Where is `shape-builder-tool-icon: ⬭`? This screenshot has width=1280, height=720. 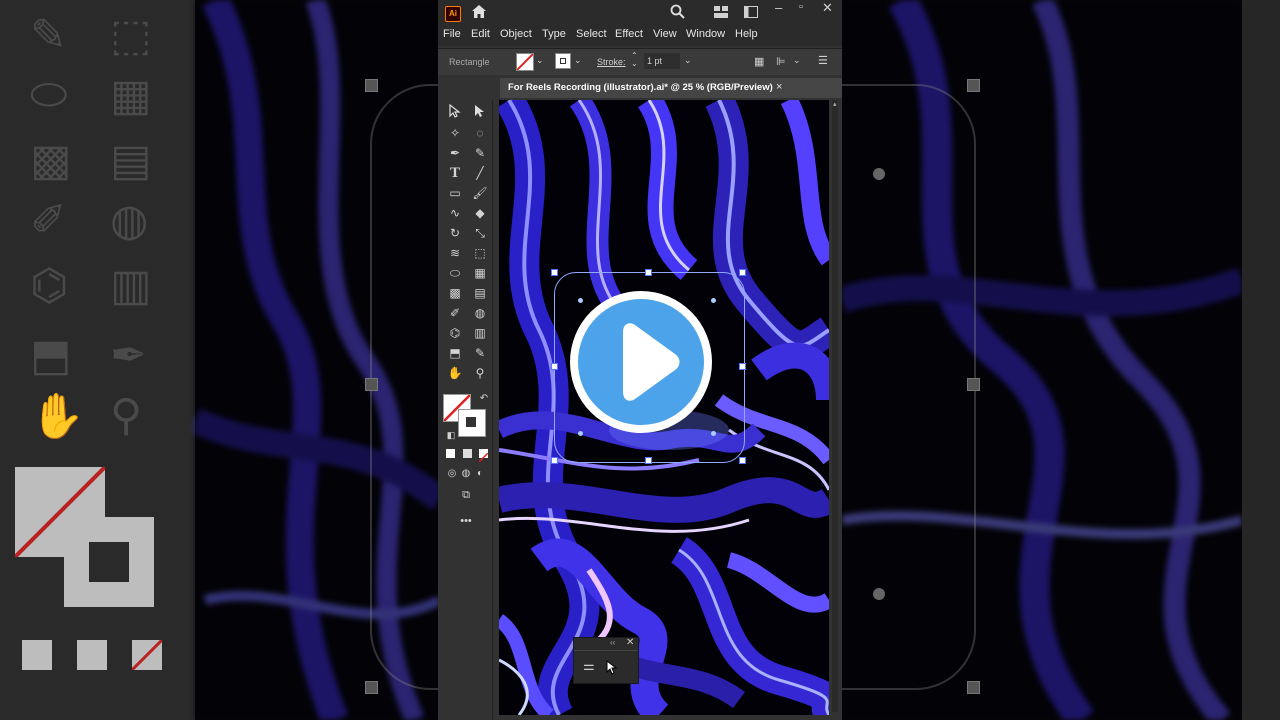
shape-builder-tool-icon: ⬭ is located at coordinates (455, 273).